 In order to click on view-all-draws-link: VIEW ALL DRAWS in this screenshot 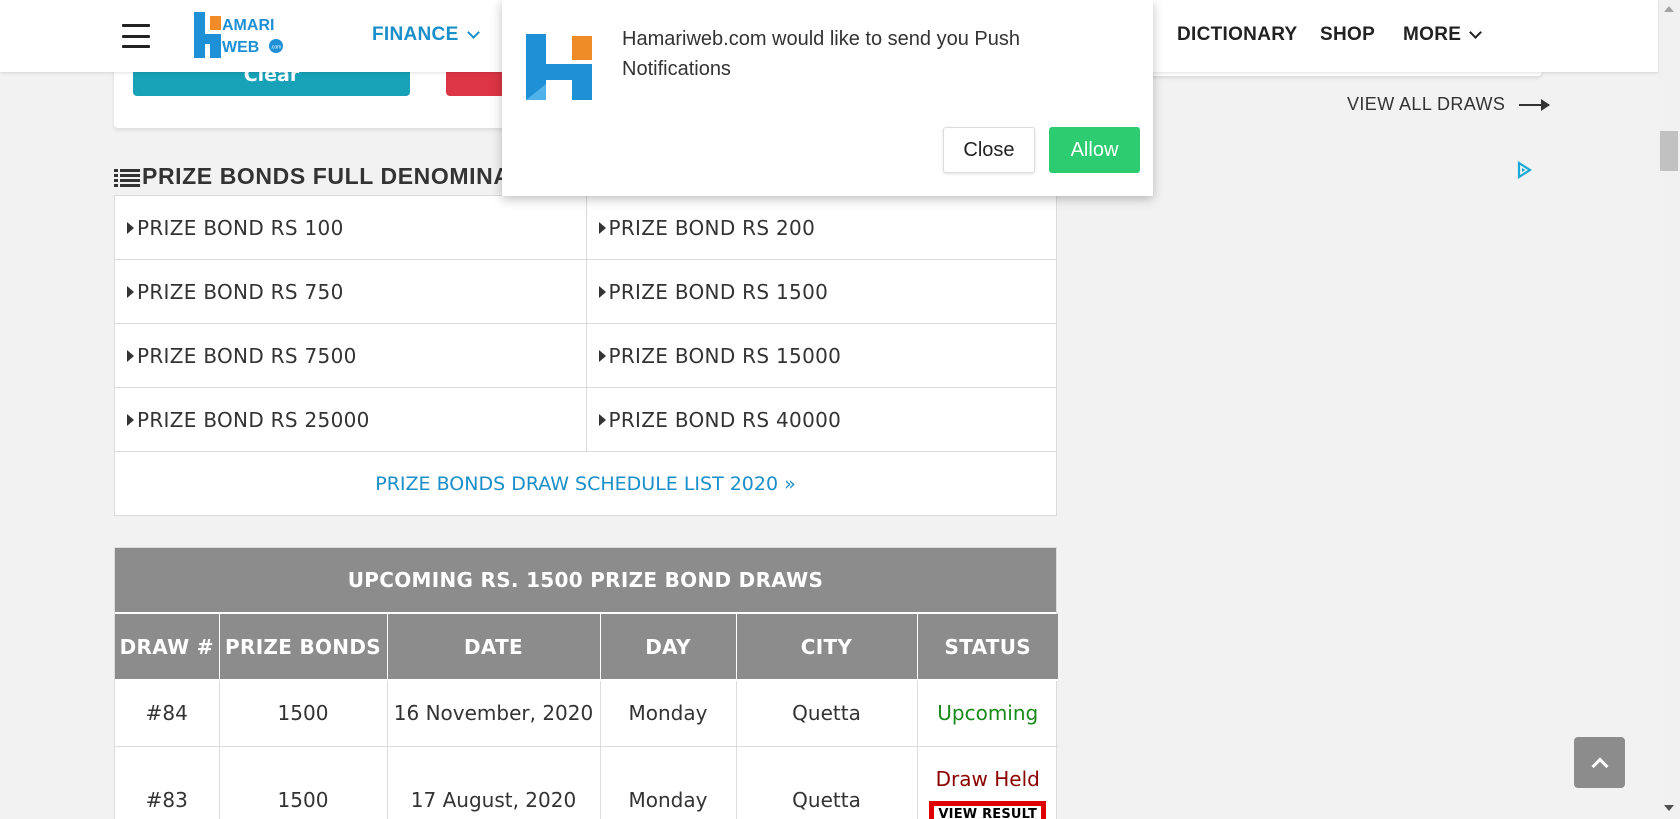, I will do `click(1449, 104)`.